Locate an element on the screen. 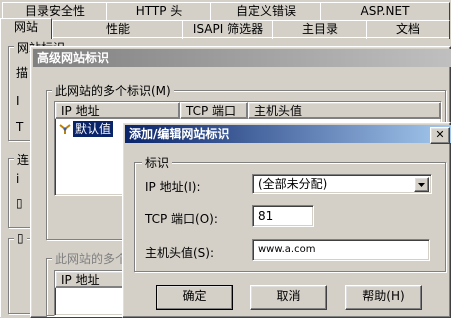  multiple-identities-title: 此网站的多个标识(M) is located at coordinates (113, 90).